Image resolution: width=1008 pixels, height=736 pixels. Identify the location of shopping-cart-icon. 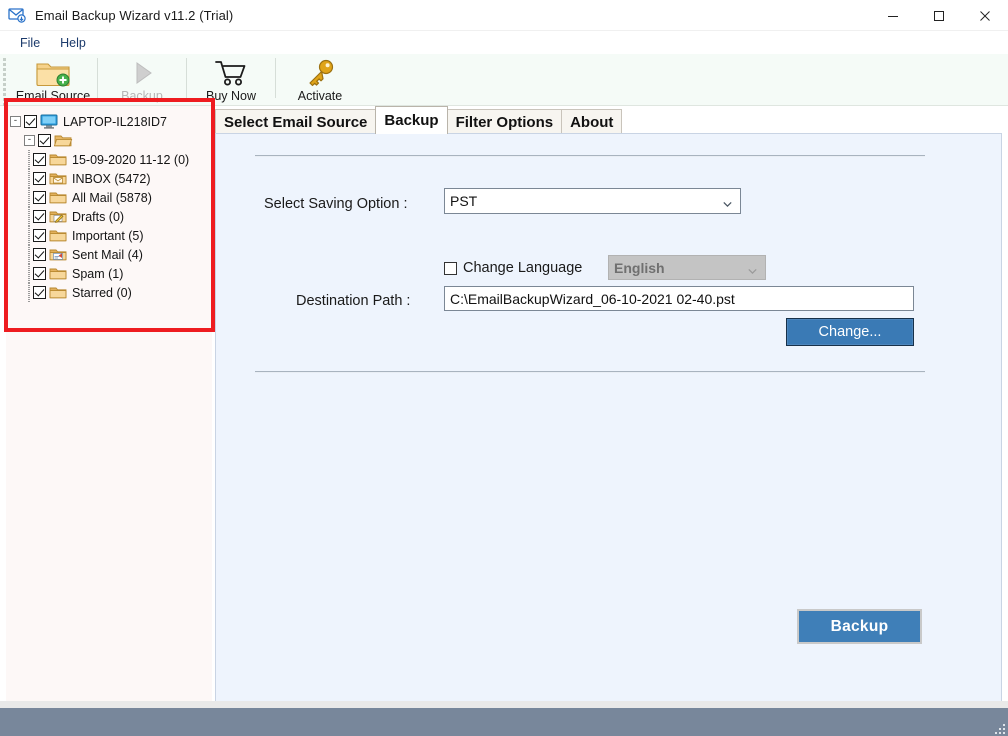
(231, 72).